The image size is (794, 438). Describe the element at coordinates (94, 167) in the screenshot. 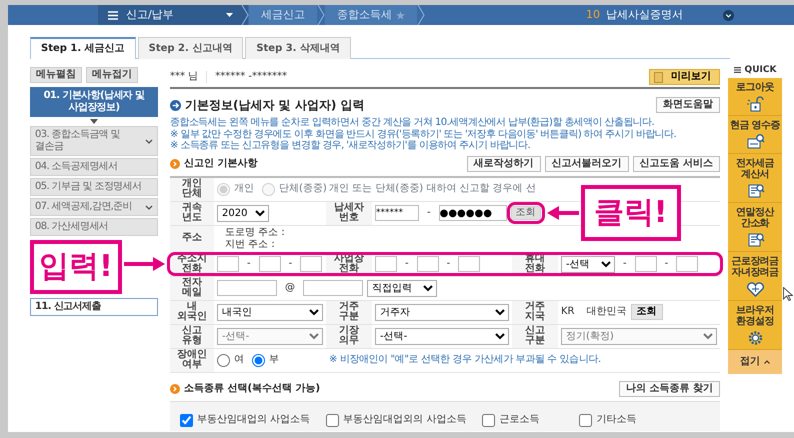

I see `sidebar-menu-item: 04. 소득공제명세서` at that location.